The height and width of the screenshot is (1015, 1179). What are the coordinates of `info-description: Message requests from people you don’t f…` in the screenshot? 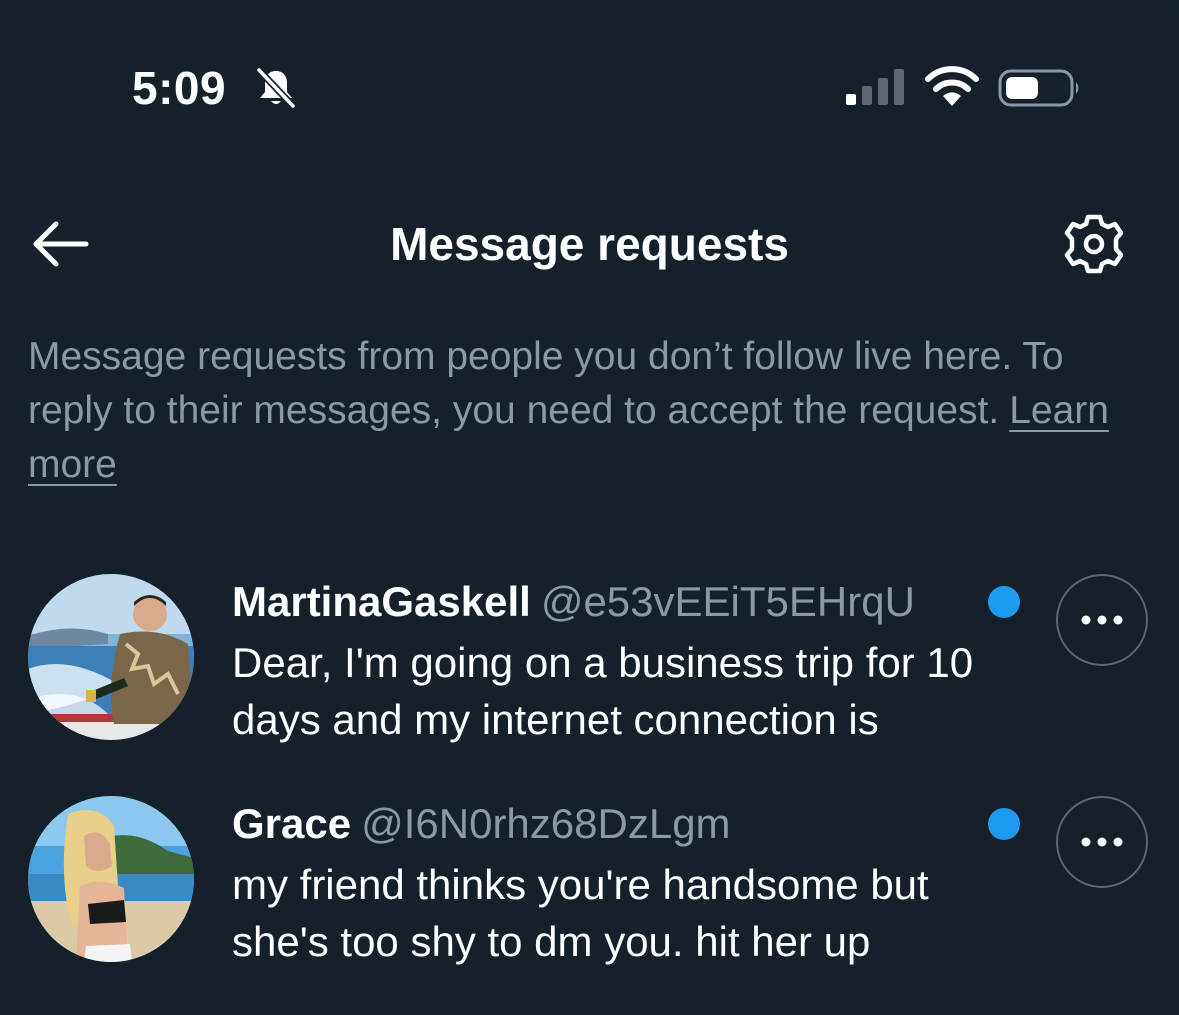 It's located at (546, 383).